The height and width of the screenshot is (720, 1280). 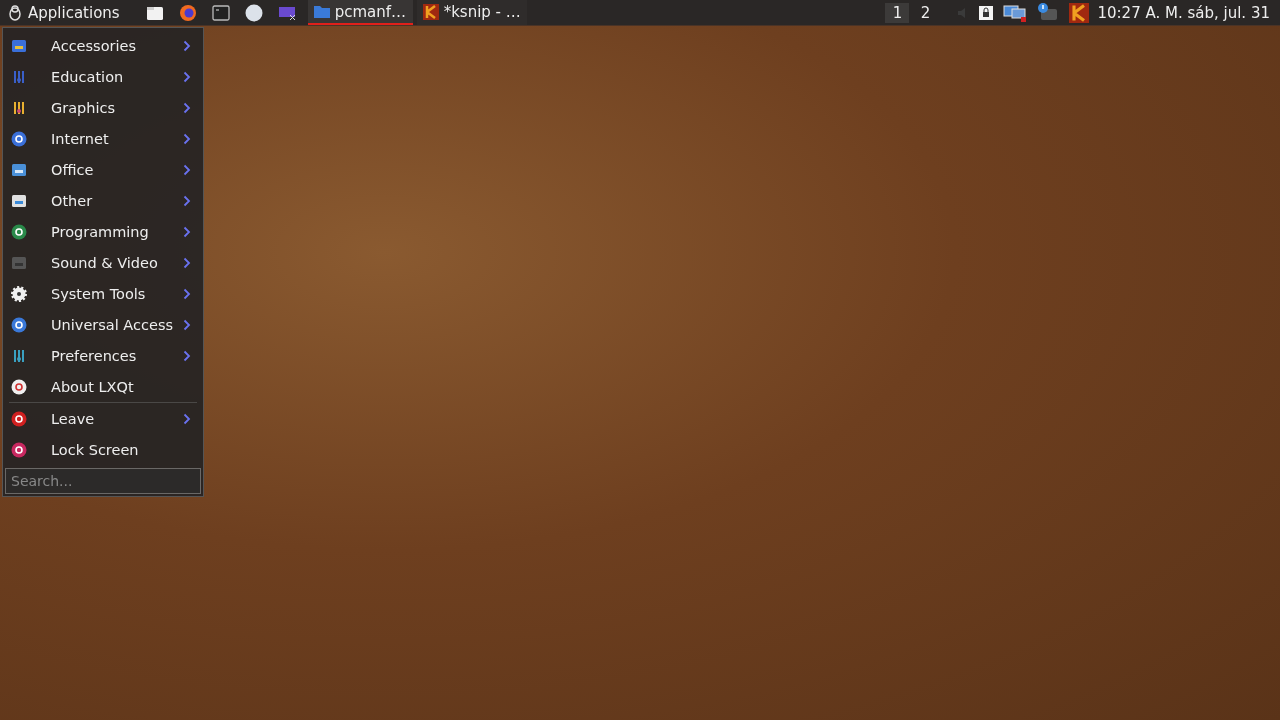 What do you see at coordinates (103, 138) in the screenshot?
I see `menu-item: Internet` at bounding box center [103, 138].